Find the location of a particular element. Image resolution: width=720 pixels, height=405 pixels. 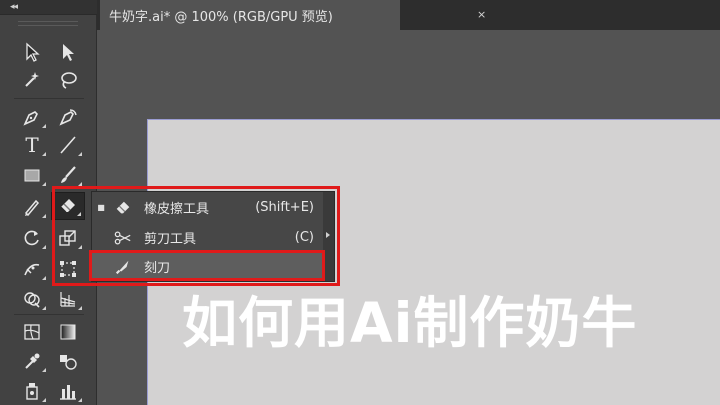

perspective-grid-icon is located at coordinates (68, 299).